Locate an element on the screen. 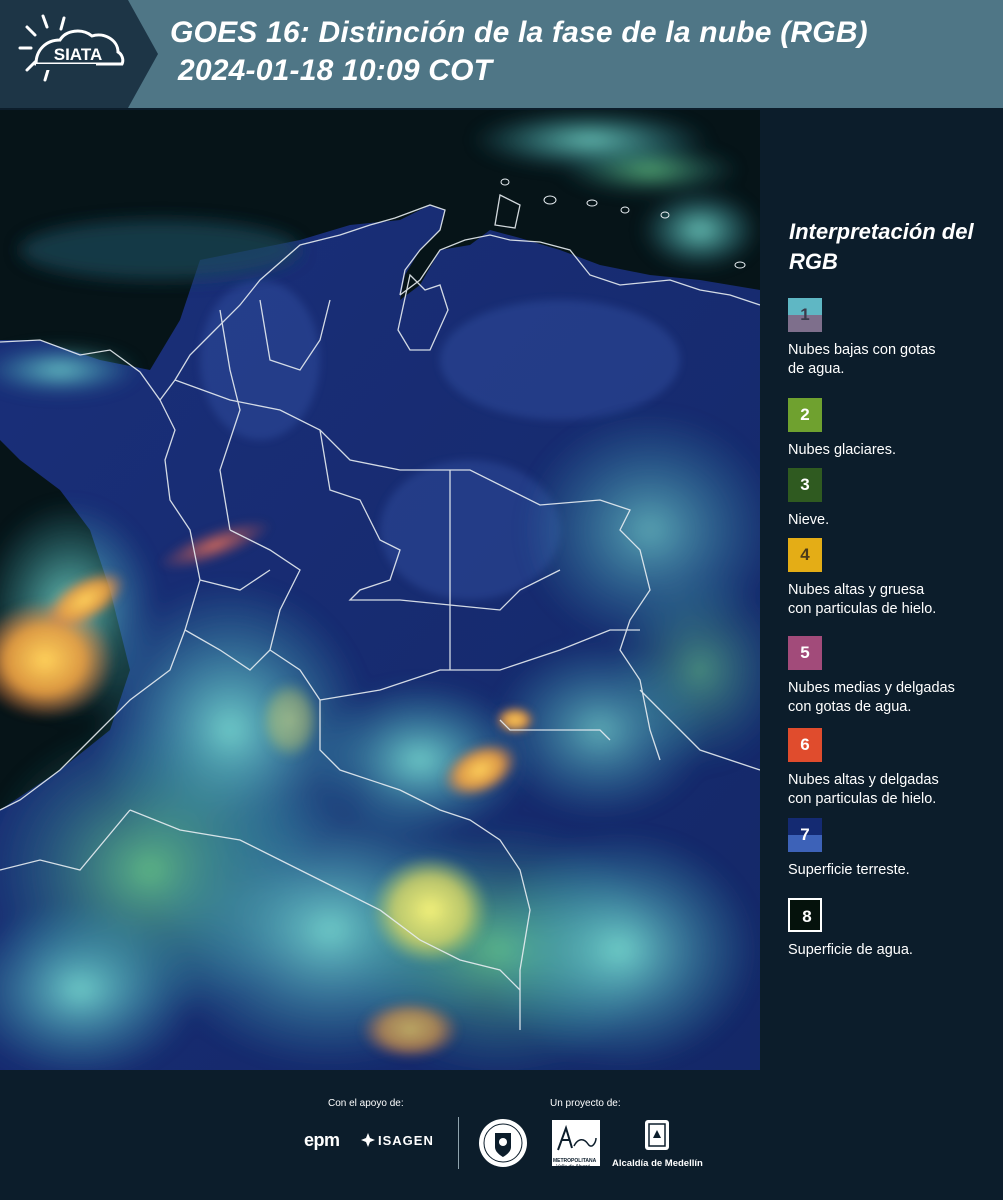  legend-item-3: 3 Nieve. is located at coordinates (893, 499).